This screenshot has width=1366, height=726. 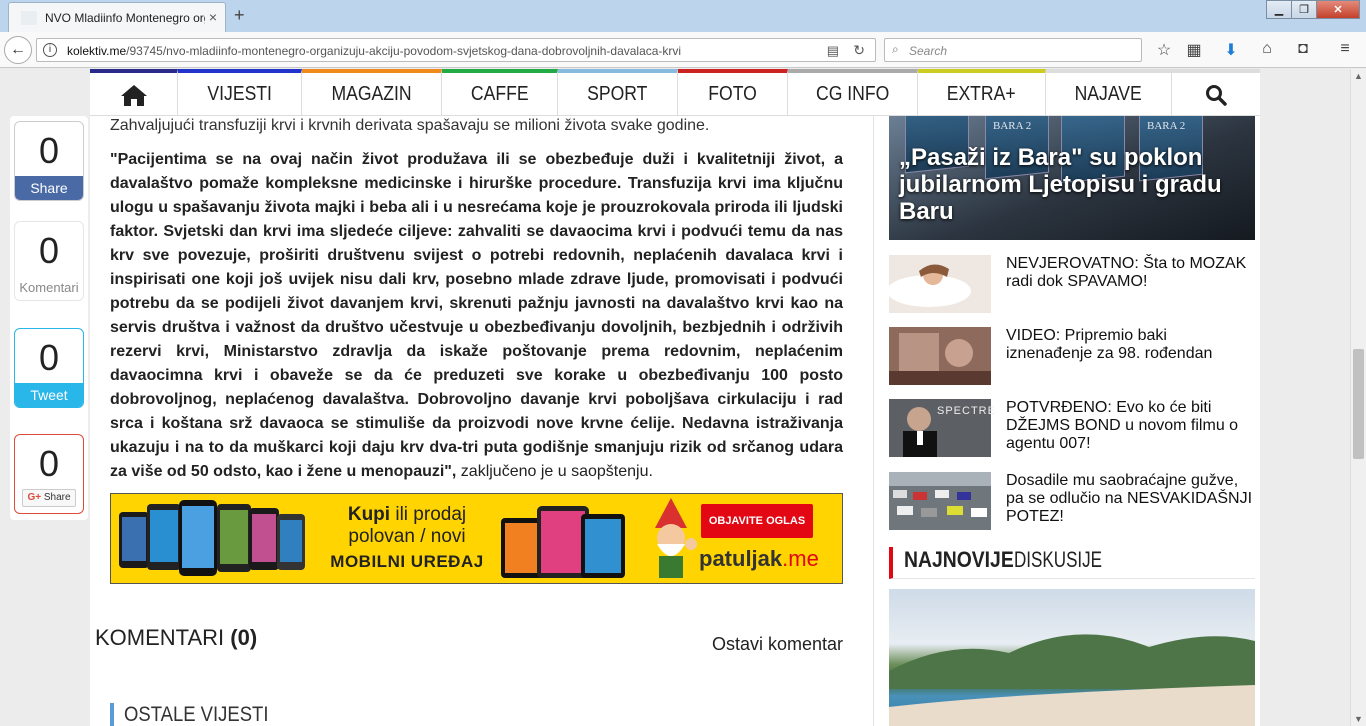 What do you see at coordinates (244, 637) in the screenshot?
I see `comments-total: (0)` at bounding box center [244, 637].